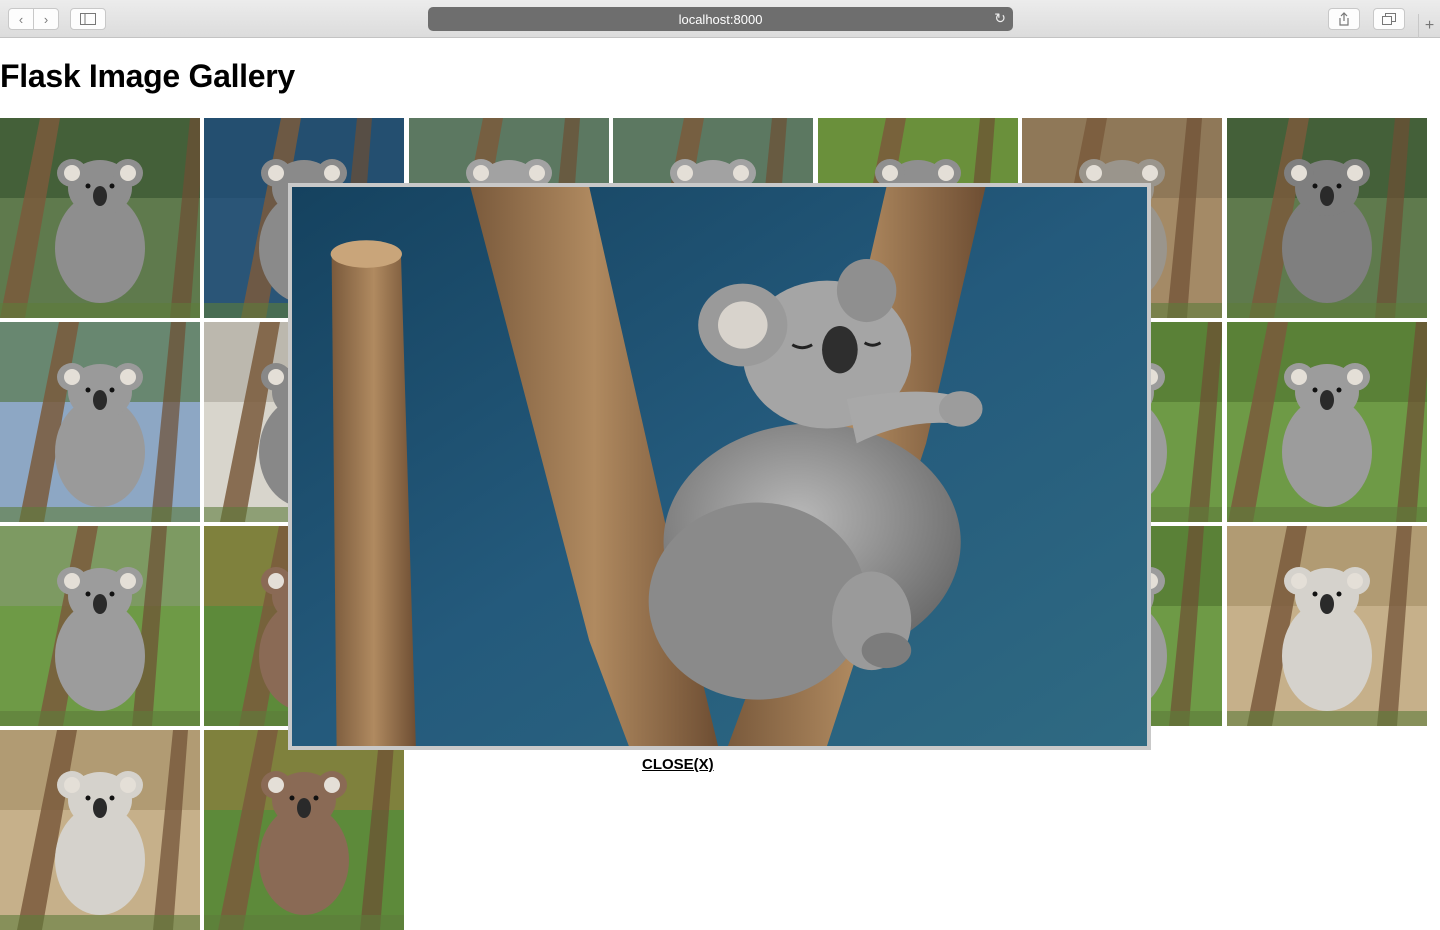 The height and width of the screenshot is (930, 1440). What do you see at coordinates (147, 76) in the screenshot?
I see `page-title: Flask Image Gallery` at bounding box center [147, 76].